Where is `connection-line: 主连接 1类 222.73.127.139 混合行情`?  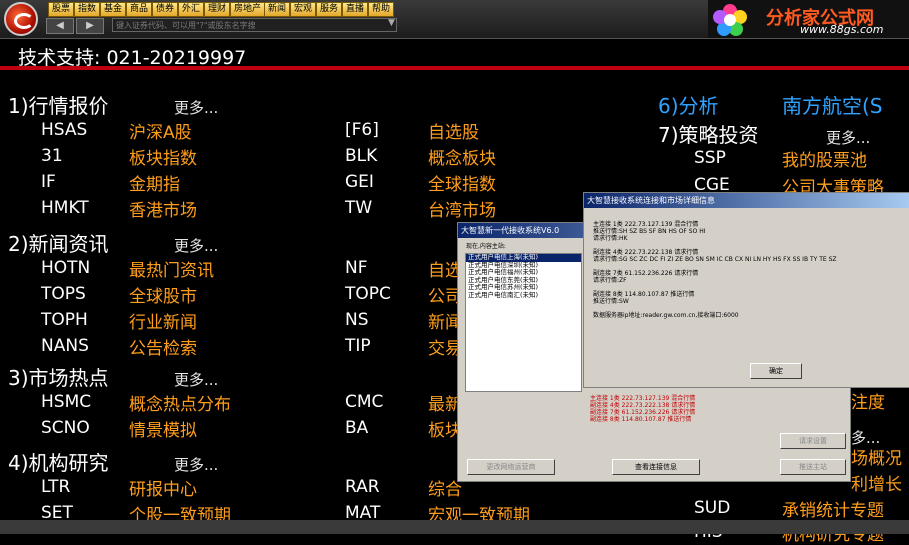 connection-line: 主连接 1类 222.73.127.139 混合行情 is located at coordinates (643, 398).